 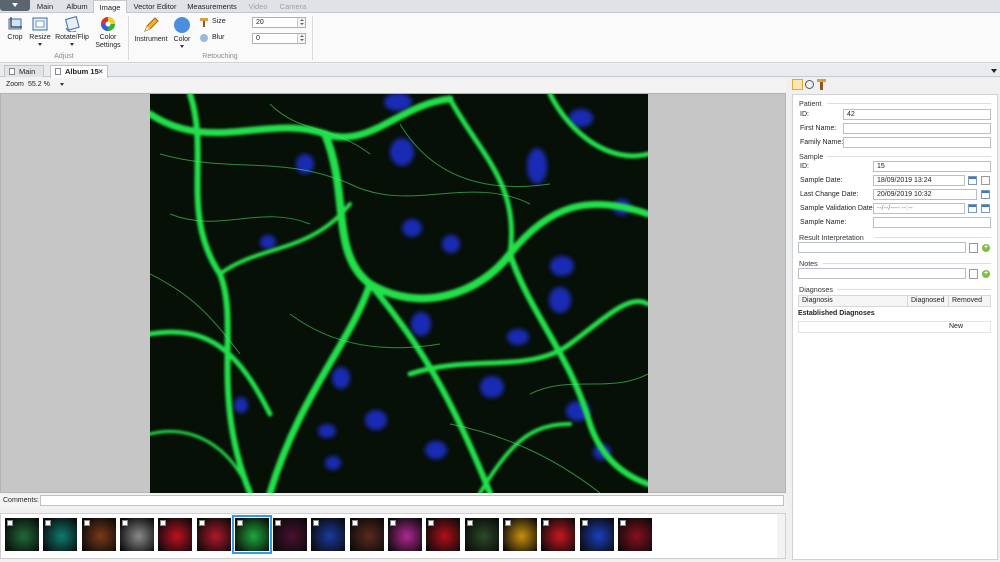 I want to click on close-icon: ×, so click(x=100, y=71).